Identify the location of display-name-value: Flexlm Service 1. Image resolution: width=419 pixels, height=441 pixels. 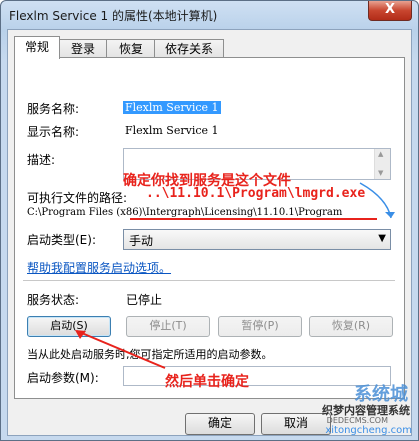
(172, 130).